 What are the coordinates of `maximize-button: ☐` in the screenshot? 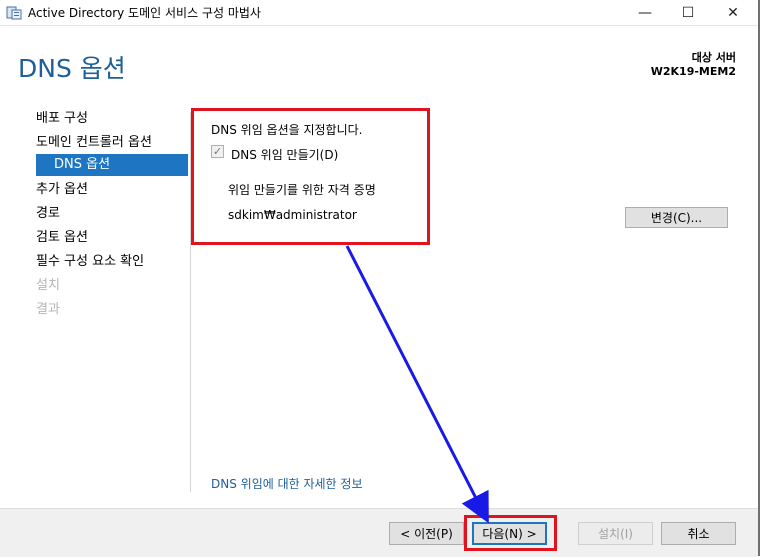 It's located at (688, 12).